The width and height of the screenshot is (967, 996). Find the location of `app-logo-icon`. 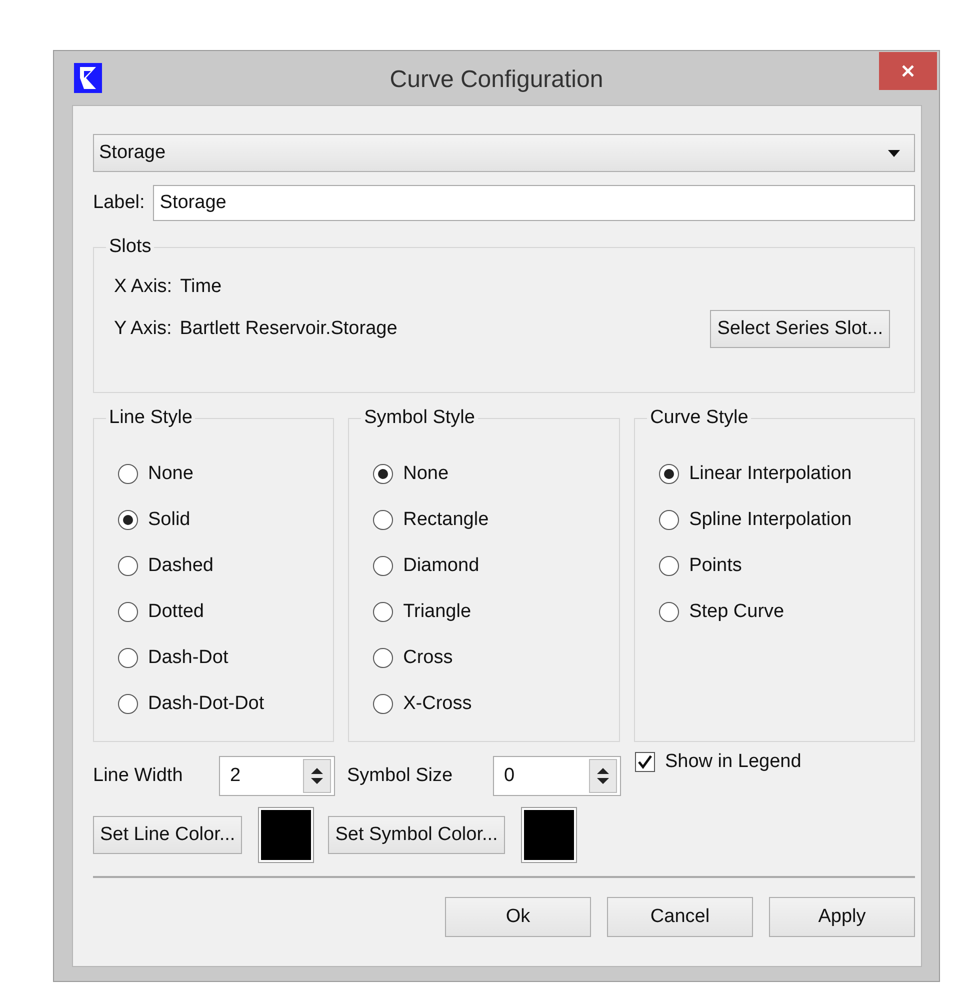

app-logo-icon is located at coordinates (88, 78).